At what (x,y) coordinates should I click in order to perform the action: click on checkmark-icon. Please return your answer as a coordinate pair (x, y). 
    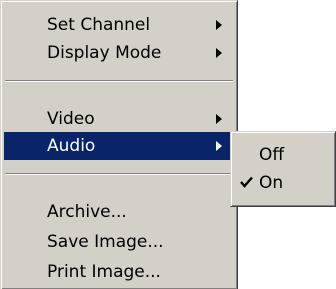
    Looking at the image, I should click on (246, 182).